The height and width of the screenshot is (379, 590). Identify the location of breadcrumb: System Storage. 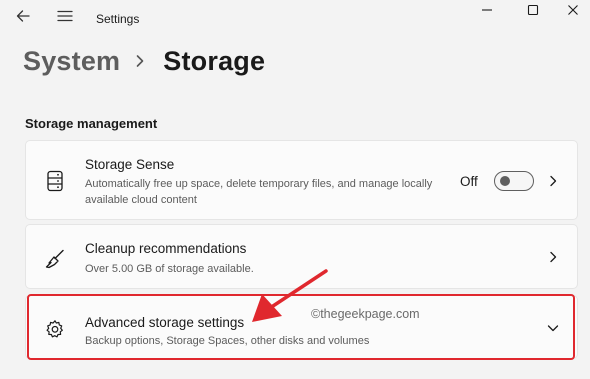
(144, 61).